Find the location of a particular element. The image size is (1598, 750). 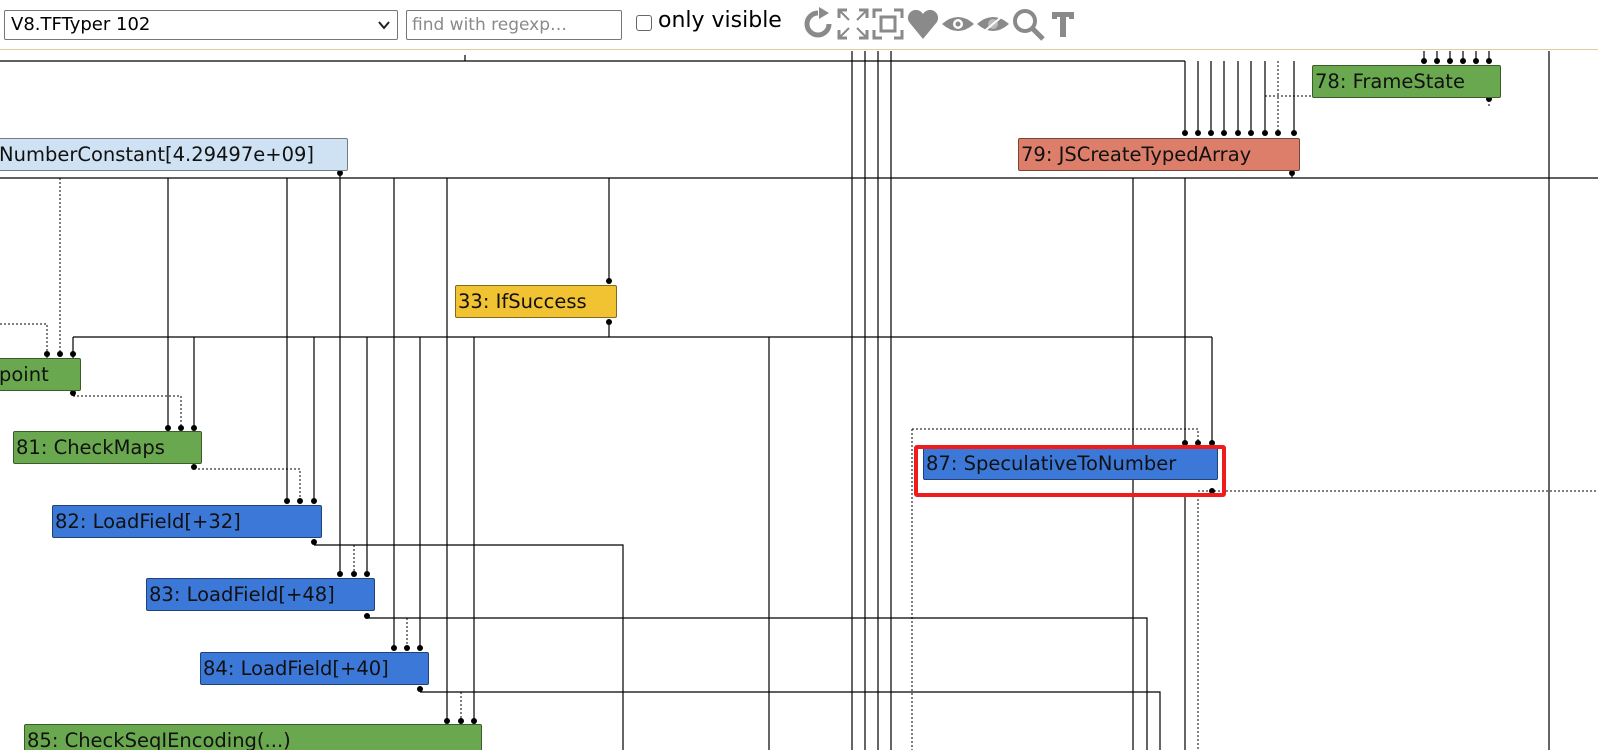

graph-node-number-constant: NumberConstant[4.29497e+09] is located at coordinates (174, 154).